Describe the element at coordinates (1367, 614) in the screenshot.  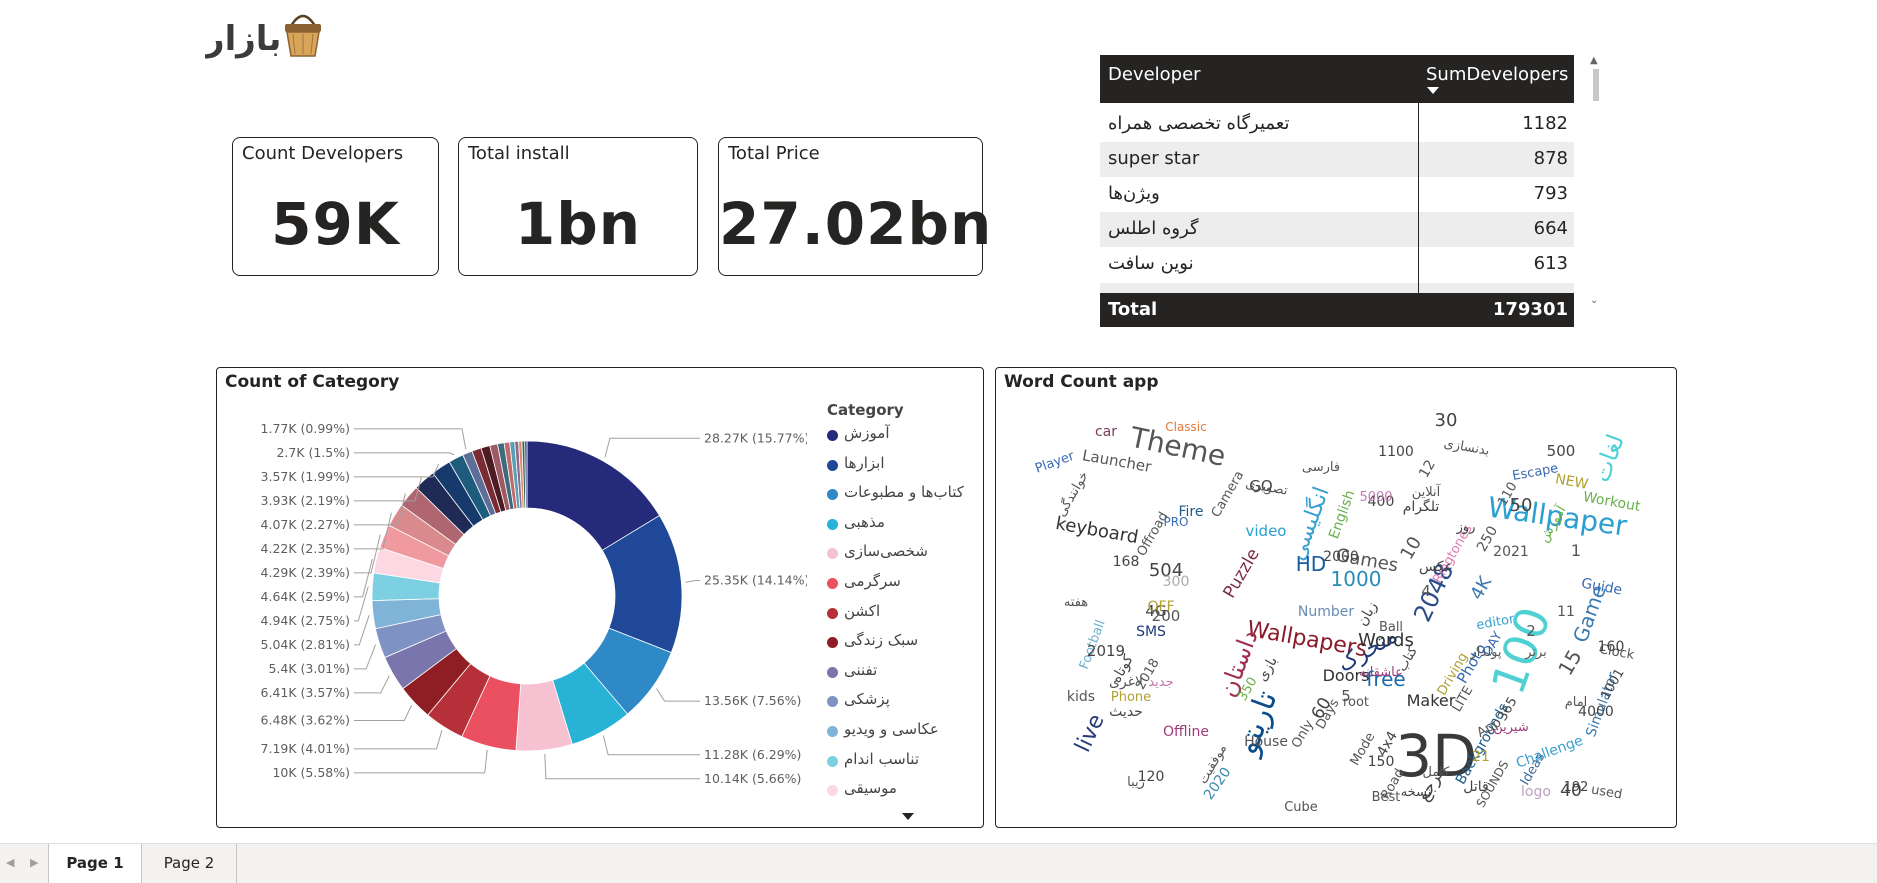
I see `word-cloud-word: زبان` at that location.